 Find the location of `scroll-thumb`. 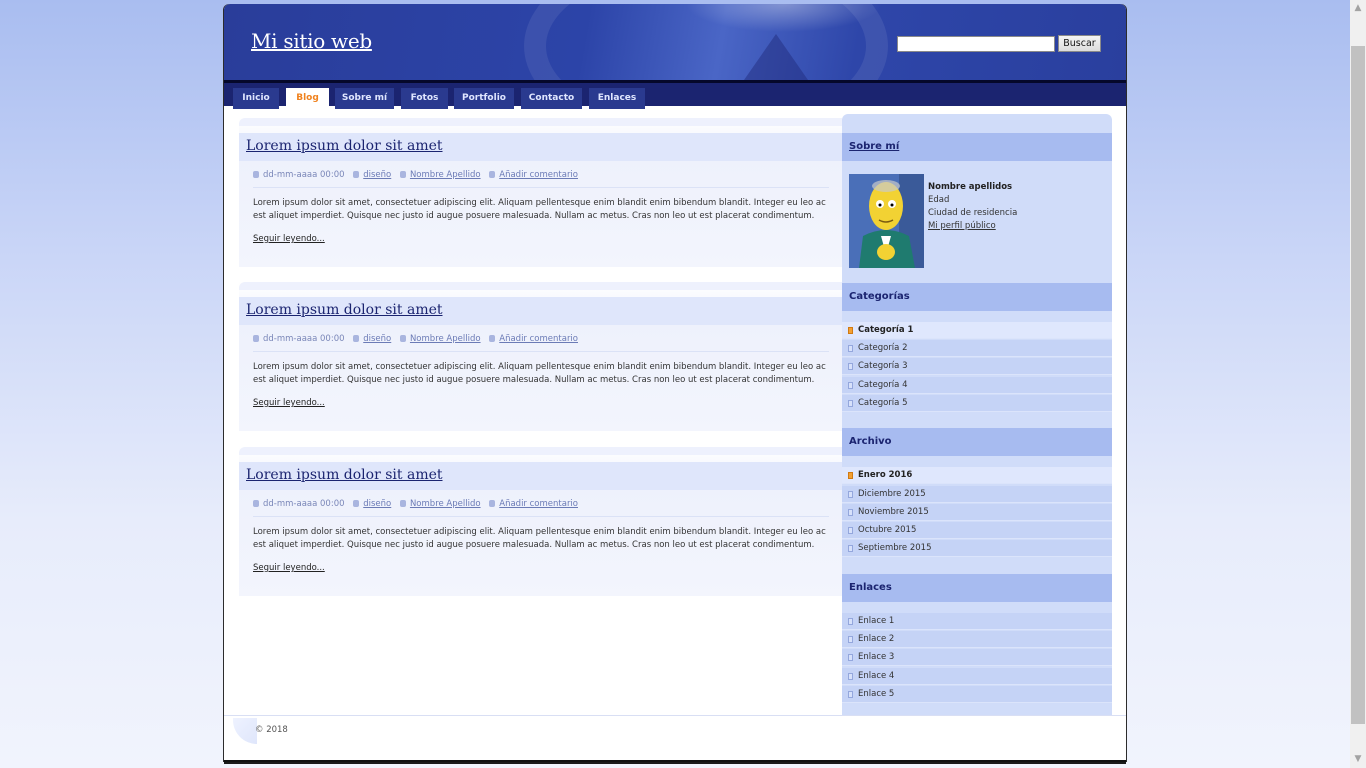

scroll-thumb is located at coordinates (1358, 385).